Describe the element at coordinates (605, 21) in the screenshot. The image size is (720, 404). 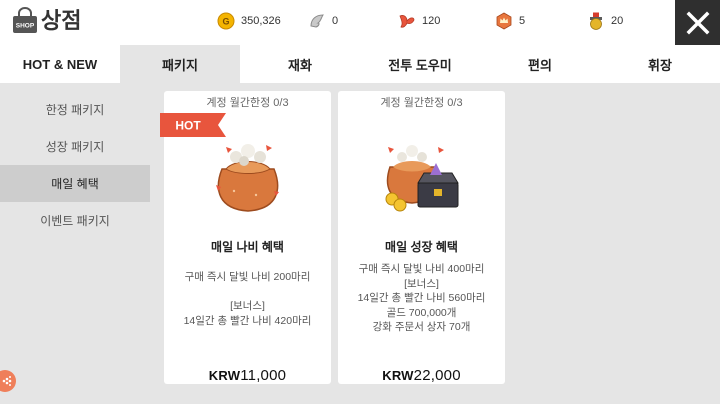
I see `resource-medal: 20` at that location.